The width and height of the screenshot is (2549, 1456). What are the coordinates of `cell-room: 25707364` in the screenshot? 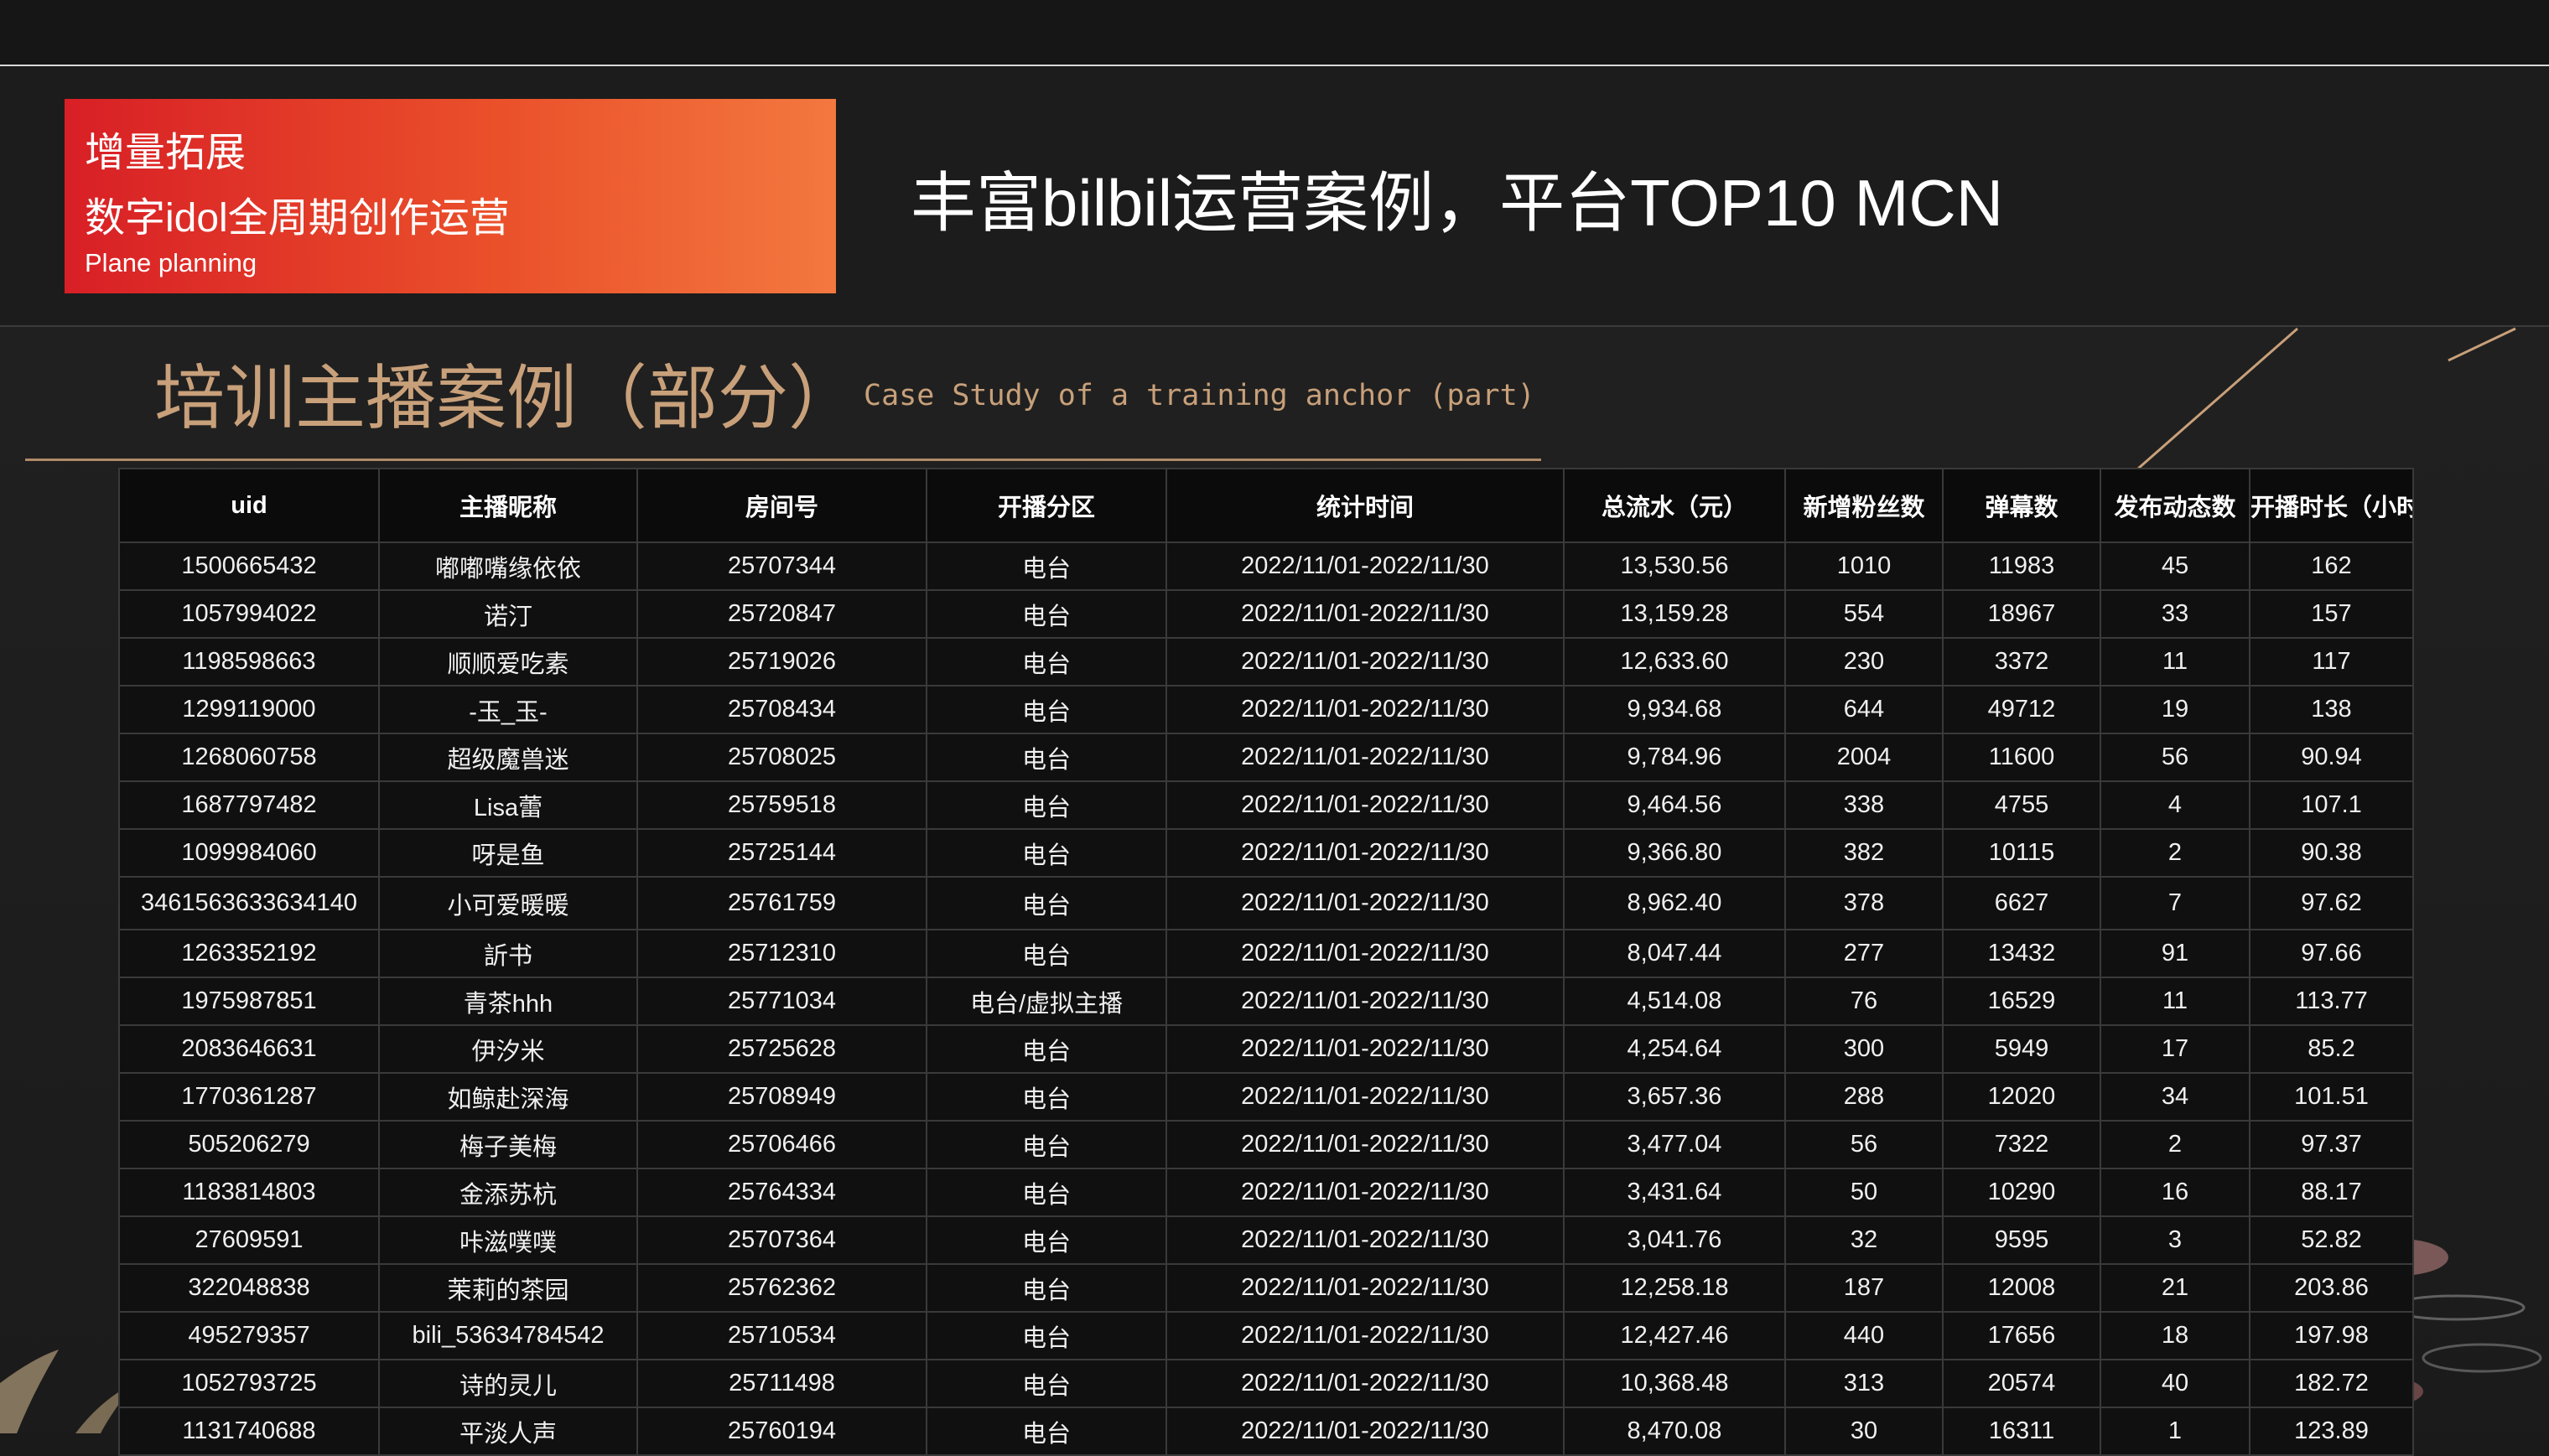 It's located at (781, 1240).